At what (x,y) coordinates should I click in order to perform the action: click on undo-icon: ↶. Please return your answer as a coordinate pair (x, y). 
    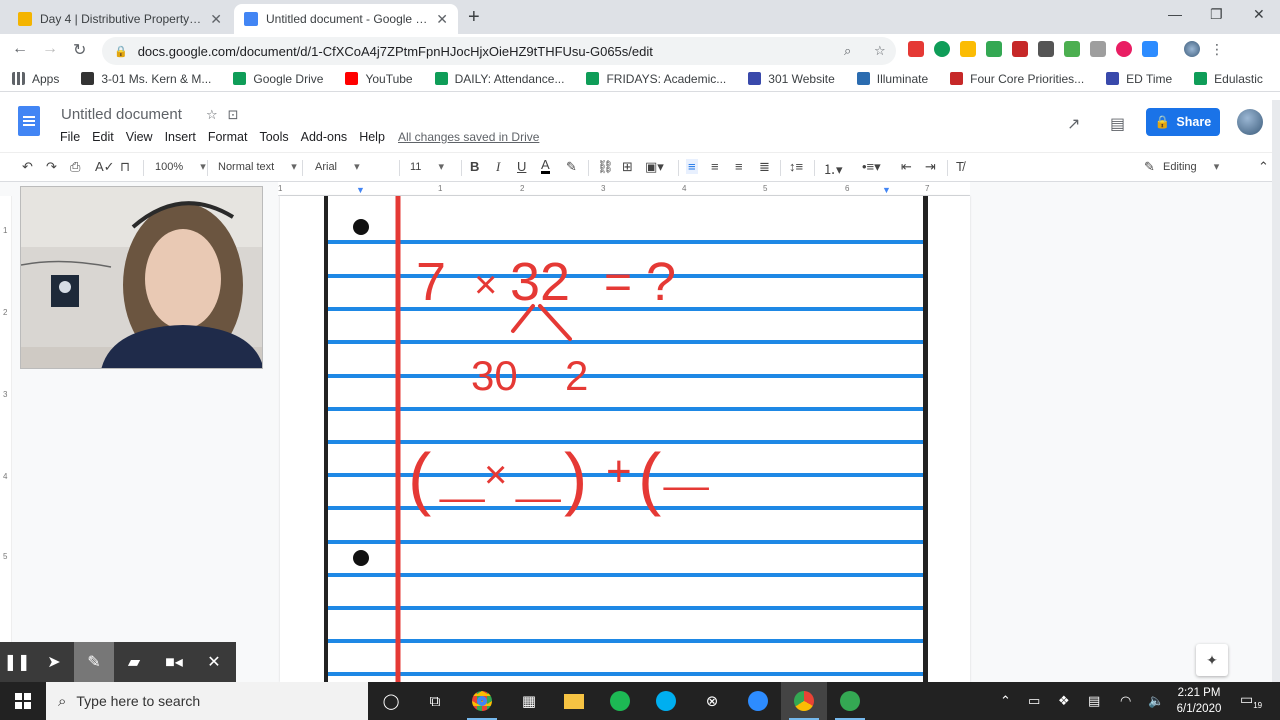
    Looking at the image, I should click on (27, 167).